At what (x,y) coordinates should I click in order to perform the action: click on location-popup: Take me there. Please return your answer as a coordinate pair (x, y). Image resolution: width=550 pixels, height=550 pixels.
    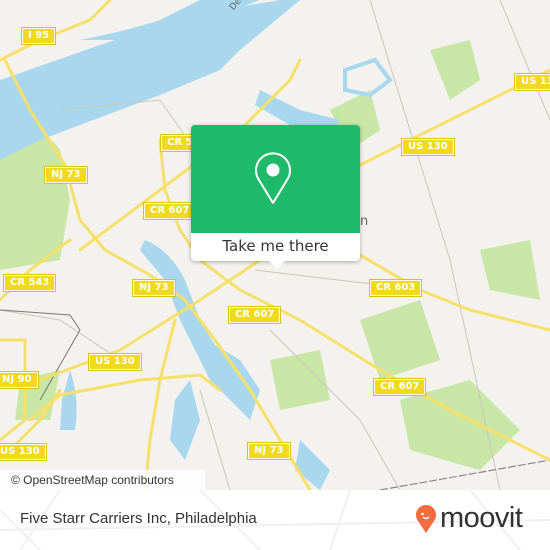
    Looking at the image, I should click on (275, 197).